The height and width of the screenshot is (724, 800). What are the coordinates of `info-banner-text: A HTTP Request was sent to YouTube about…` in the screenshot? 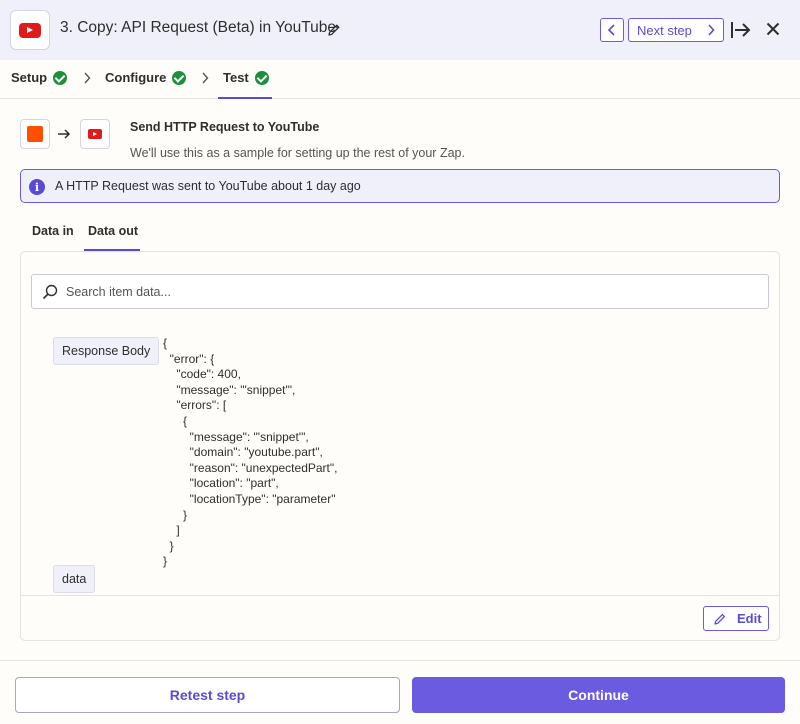 It's located at (208, 186).